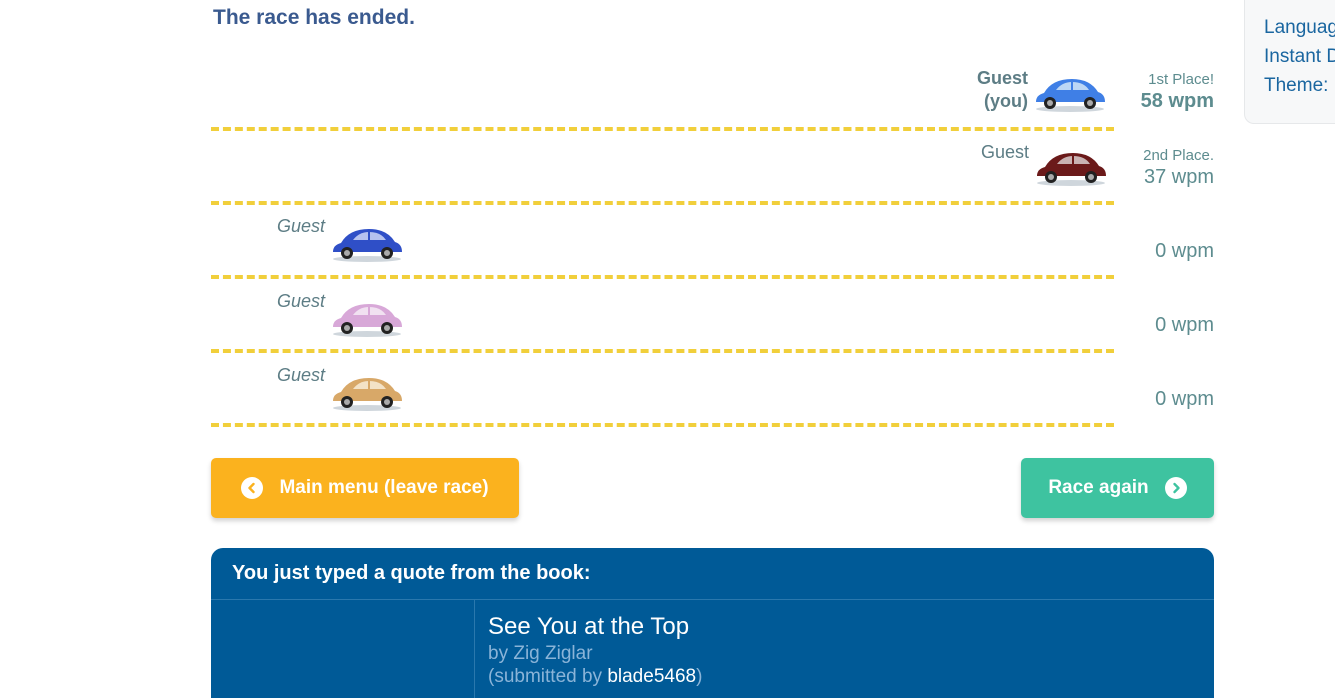 This screenshot has width=1335, height=698. Describe the element at coordinates (1184, 325) in the screenshot. I see `racer-4-result: 0 wpm` at that location.